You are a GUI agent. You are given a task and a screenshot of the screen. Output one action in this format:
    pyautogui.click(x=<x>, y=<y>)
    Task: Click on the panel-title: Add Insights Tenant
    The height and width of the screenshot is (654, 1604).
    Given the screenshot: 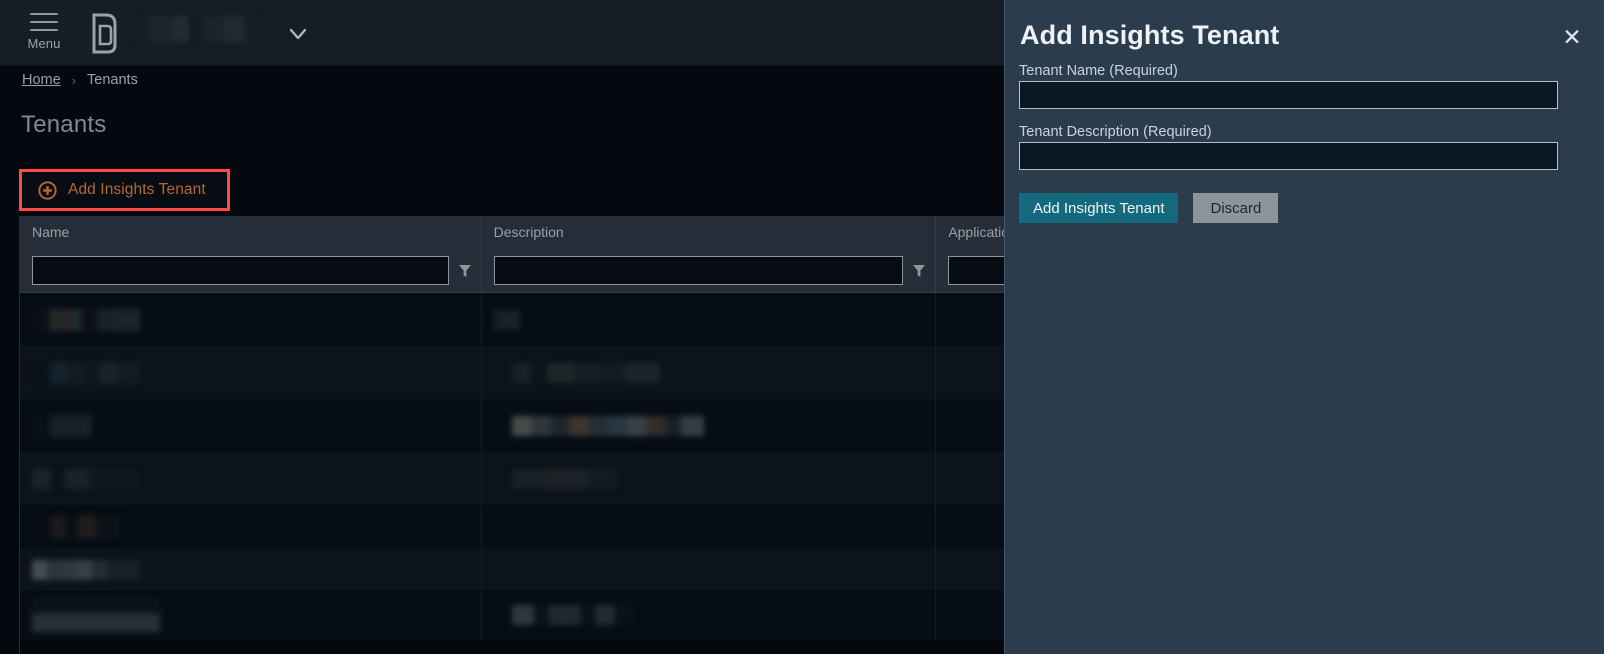 What is the action you would take?
    pyautogui.click(x=1150, y=35)
    